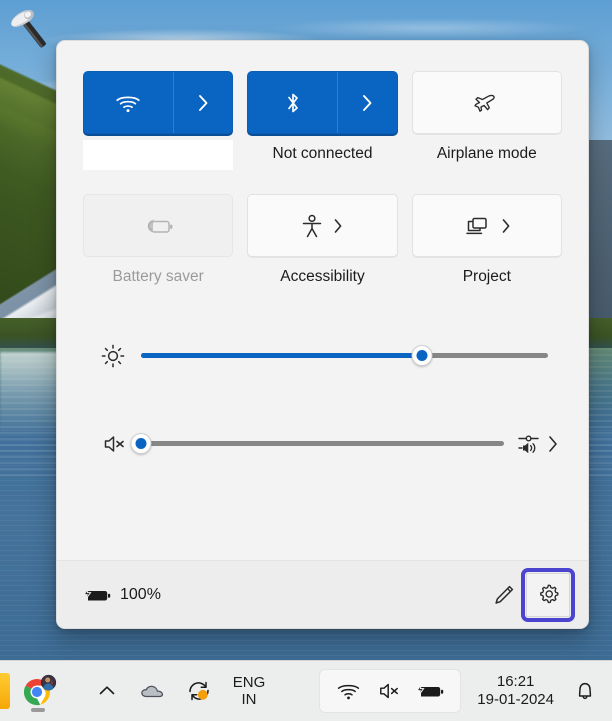 This screenshot has width=612, height=721. I want to click on tile-wifi-toggle, so click(128, 102).